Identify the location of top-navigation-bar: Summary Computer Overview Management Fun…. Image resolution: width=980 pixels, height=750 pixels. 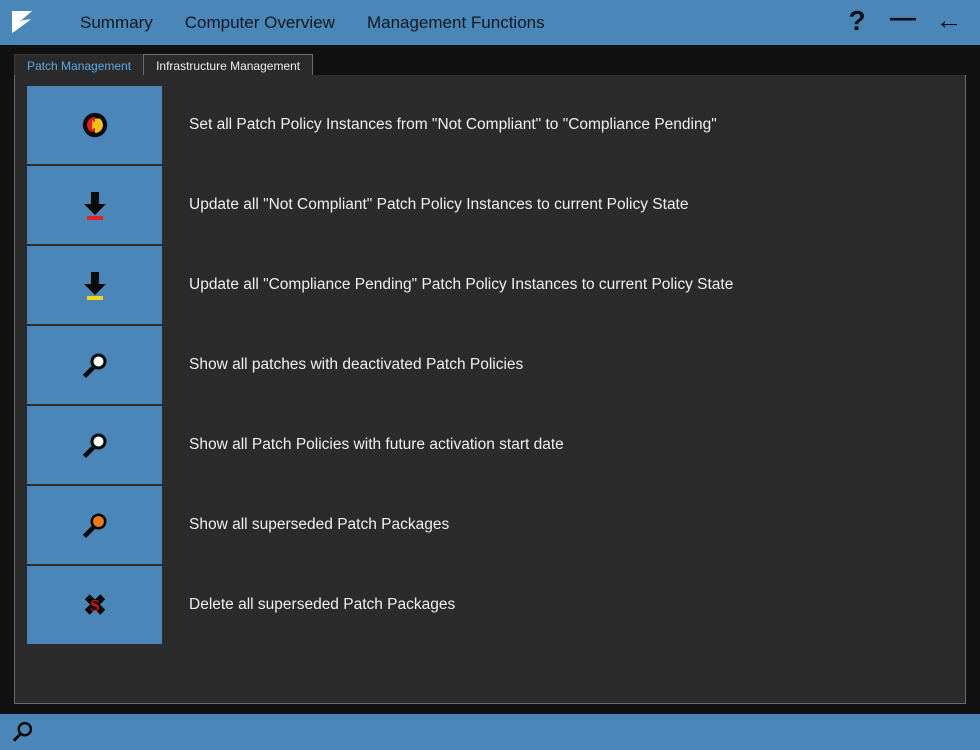
(490, 22).